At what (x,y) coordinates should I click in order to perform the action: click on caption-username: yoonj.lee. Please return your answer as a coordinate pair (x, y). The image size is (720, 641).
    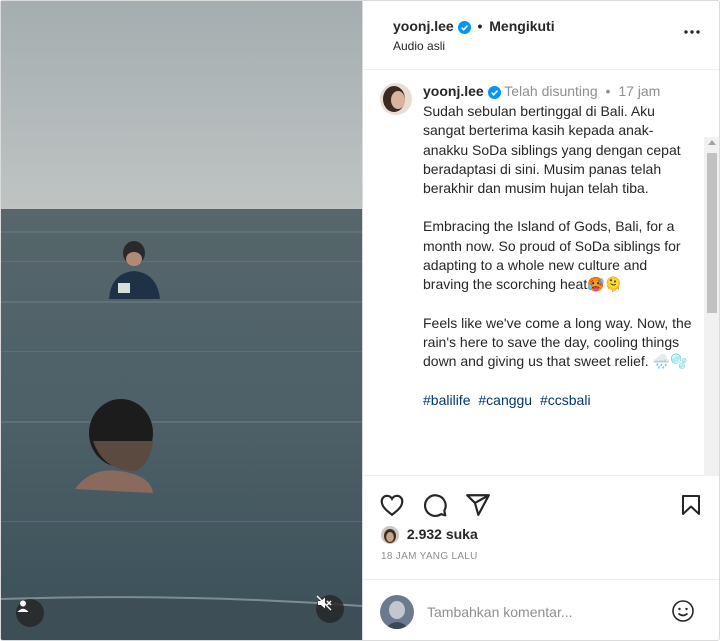
    Looking at the image, I should click on (453, 91).